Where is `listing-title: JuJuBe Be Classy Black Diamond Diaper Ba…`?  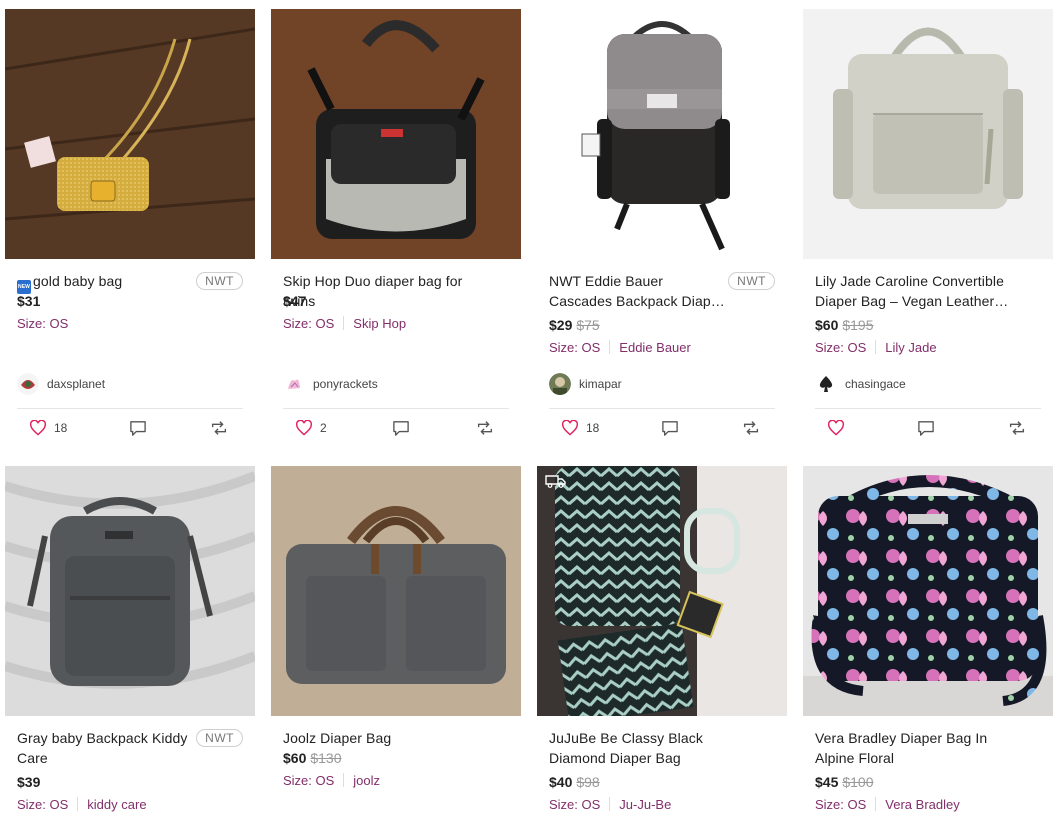
listing-title: JuJuBe Be Classy Black Diamond Diaper Ba… is located at coordinates (651, 748).